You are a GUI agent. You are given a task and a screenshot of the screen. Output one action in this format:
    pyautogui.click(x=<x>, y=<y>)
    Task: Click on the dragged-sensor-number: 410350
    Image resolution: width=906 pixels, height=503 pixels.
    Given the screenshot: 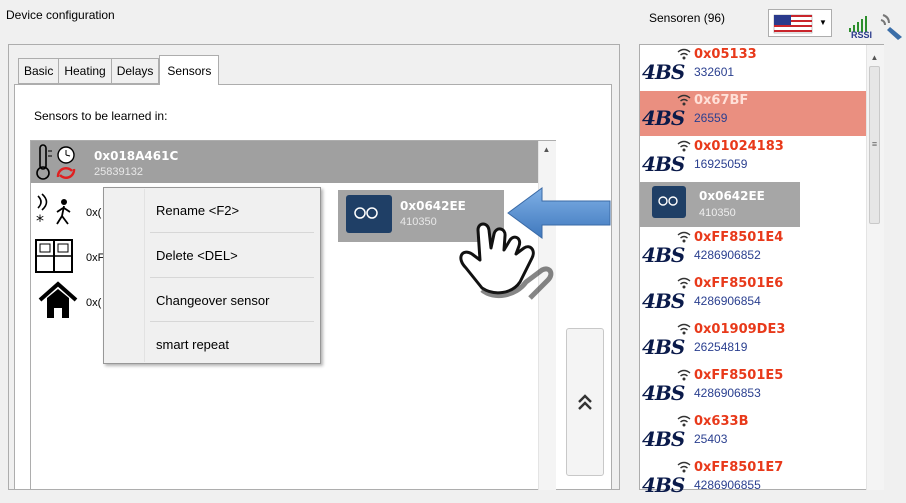 What is the action you would take?
    pyautogui.click(x=418, y=222)
    